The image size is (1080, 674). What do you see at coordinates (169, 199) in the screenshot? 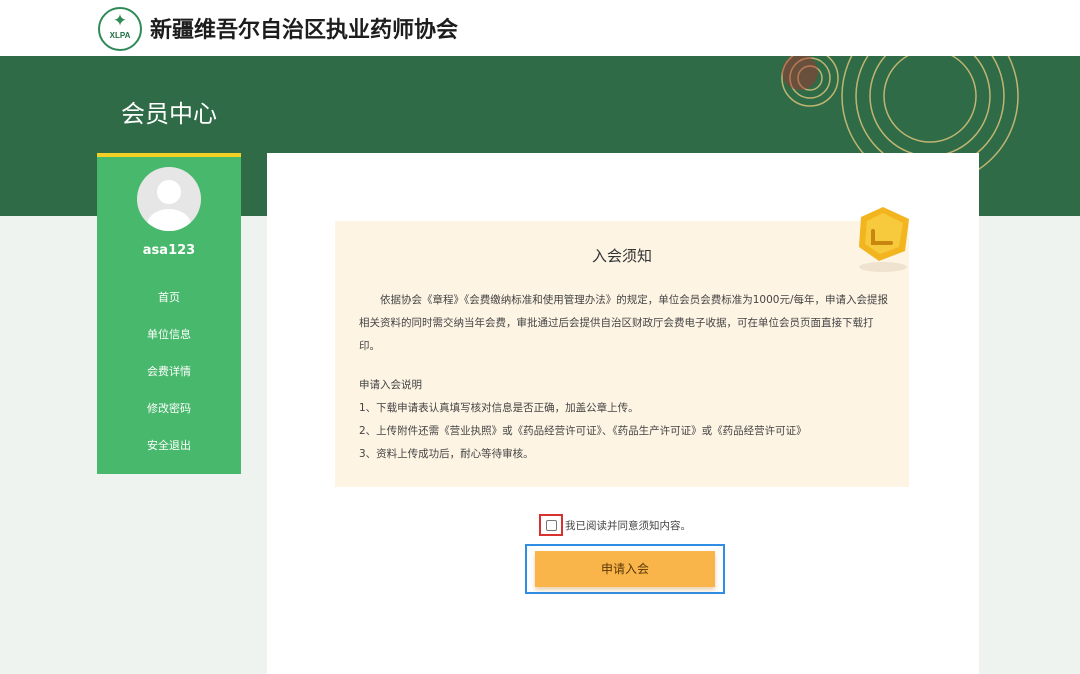
I see `user-avatar-icon` at bounding box center [169, 199].